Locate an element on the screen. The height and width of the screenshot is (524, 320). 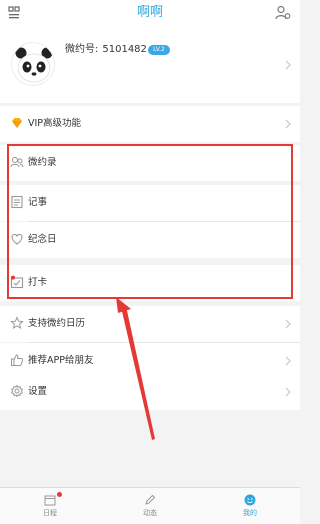
menu-label-settings: 设置 is located at coordinates (38, 391).